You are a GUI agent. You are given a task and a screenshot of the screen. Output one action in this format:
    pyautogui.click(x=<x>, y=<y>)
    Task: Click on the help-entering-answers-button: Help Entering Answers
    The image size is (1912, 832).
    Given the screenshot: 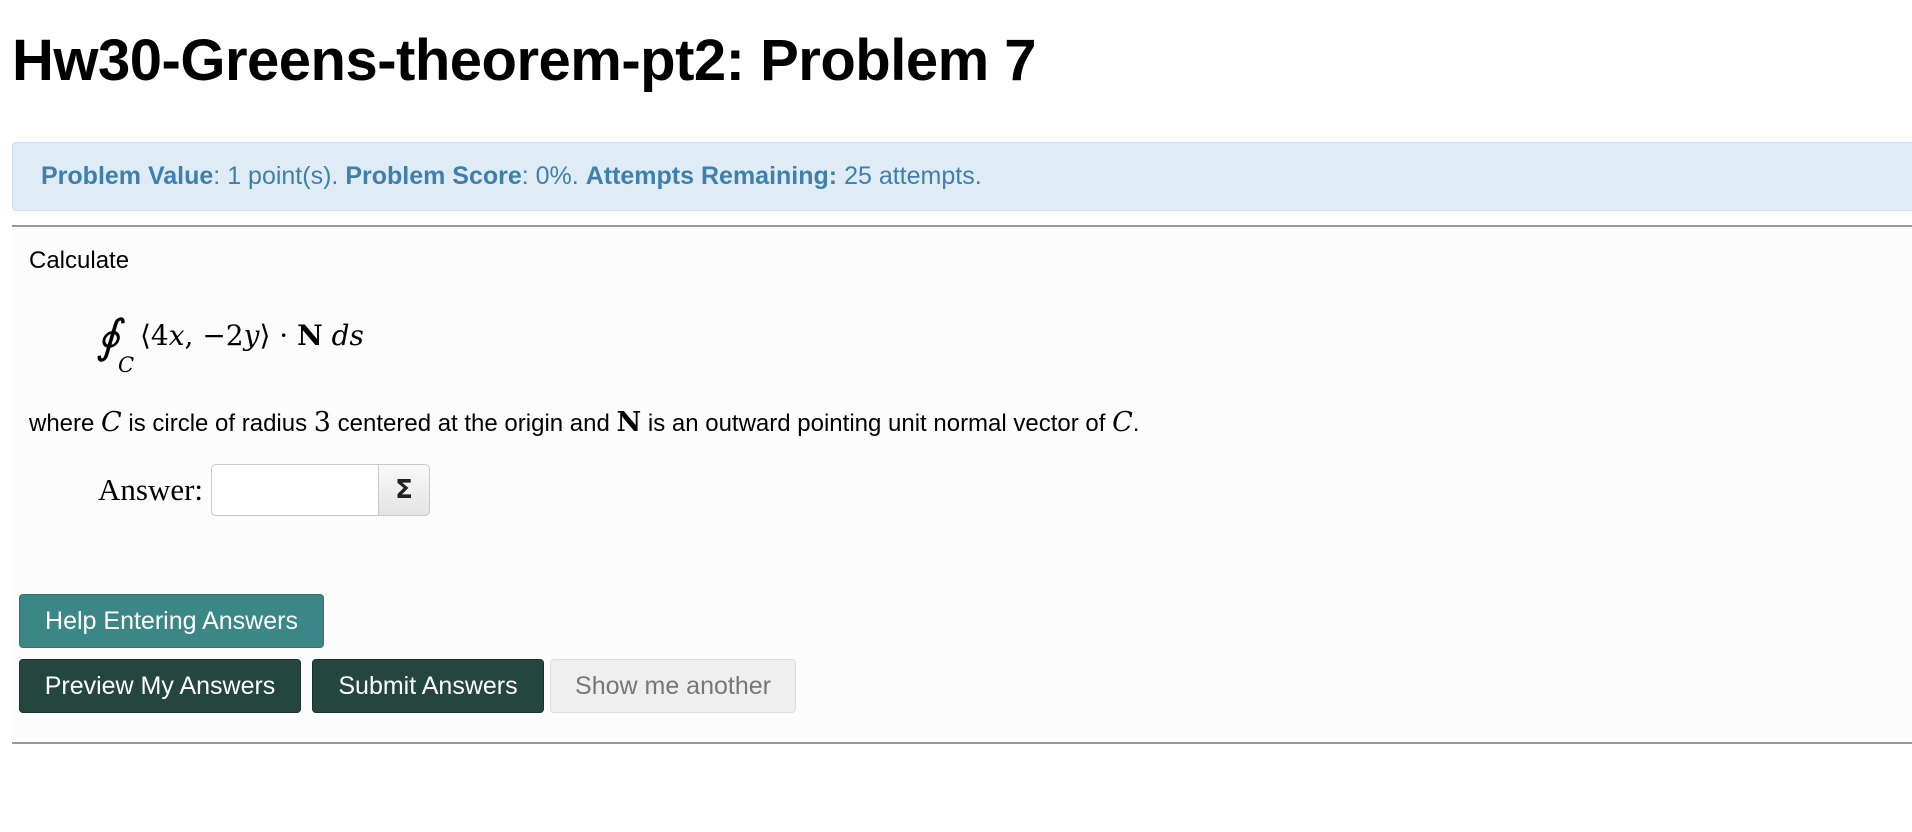 What is the action you would take?
    pyautogui.click(x=171, y=621)
    